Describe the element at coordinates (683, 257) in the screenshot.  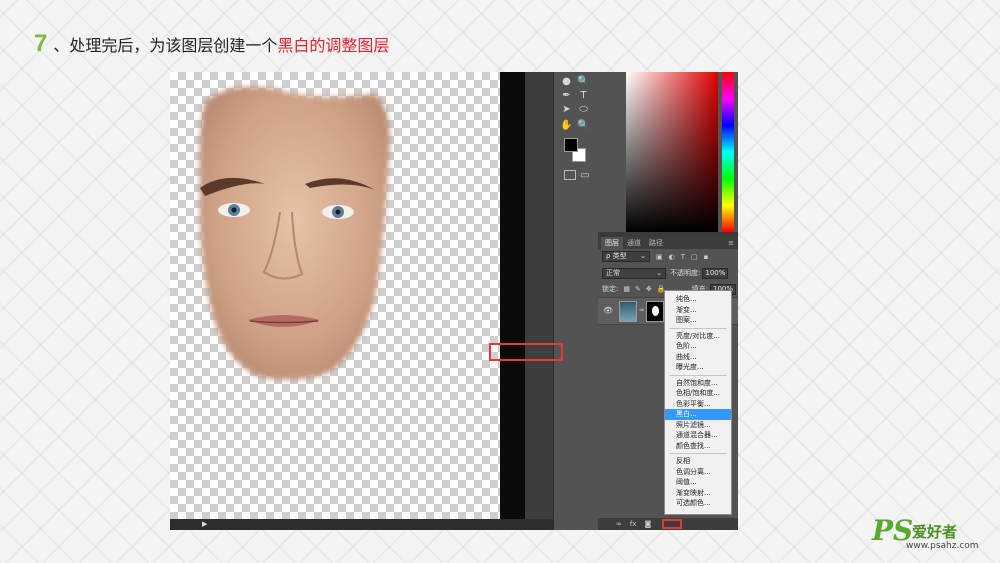
I see `type-filter-icon: T` at that location.